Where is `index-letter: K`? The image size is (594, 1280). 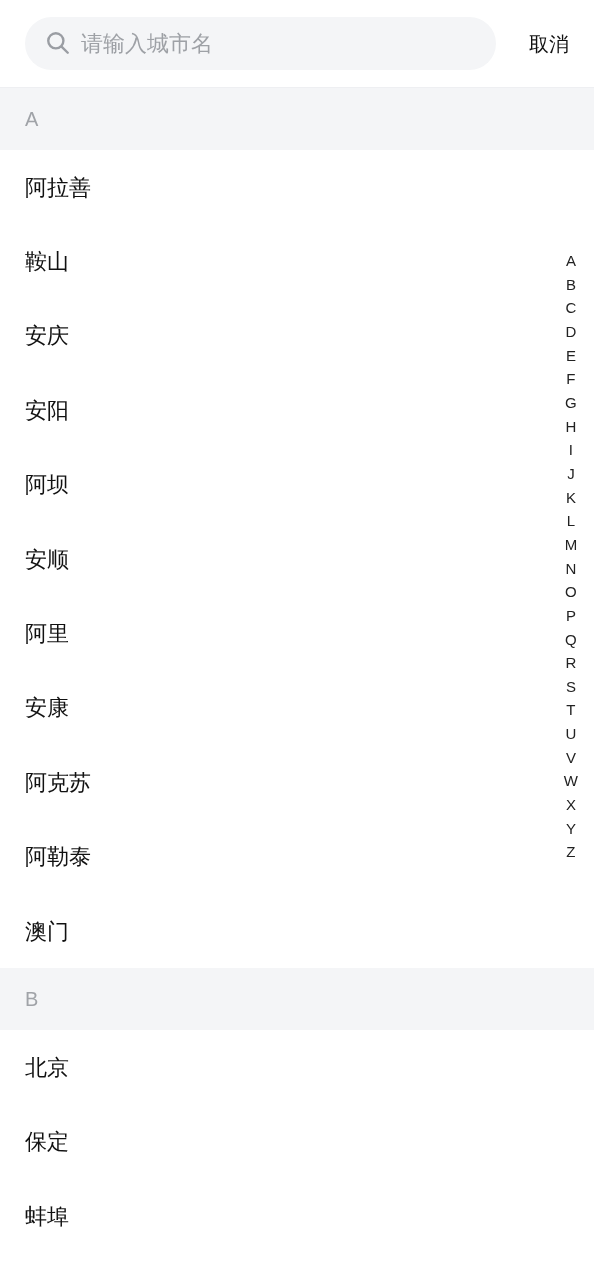
index-letter: K is located at coordinates (570, 497).